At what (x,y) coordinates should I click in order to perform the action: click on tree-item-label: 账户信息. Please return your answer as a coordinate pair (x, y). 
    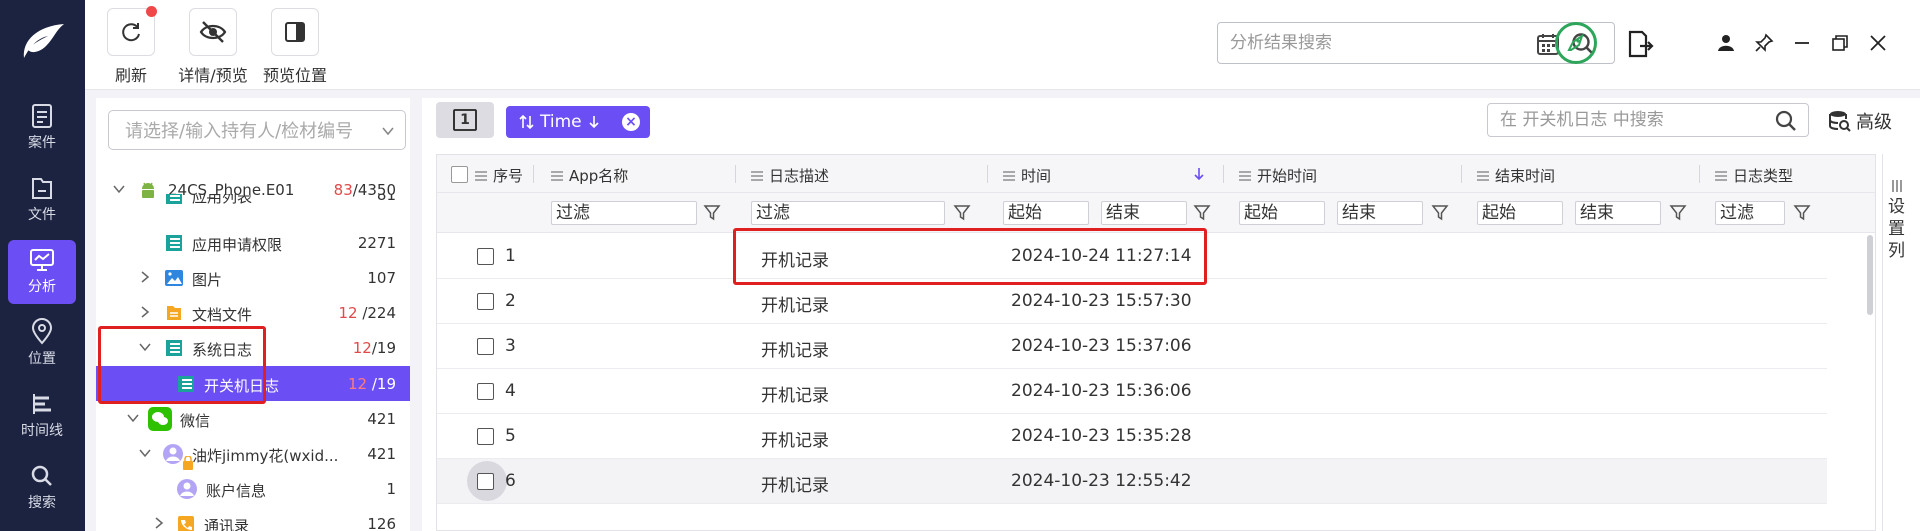
    Looking at the image, I should click on (236, 491).